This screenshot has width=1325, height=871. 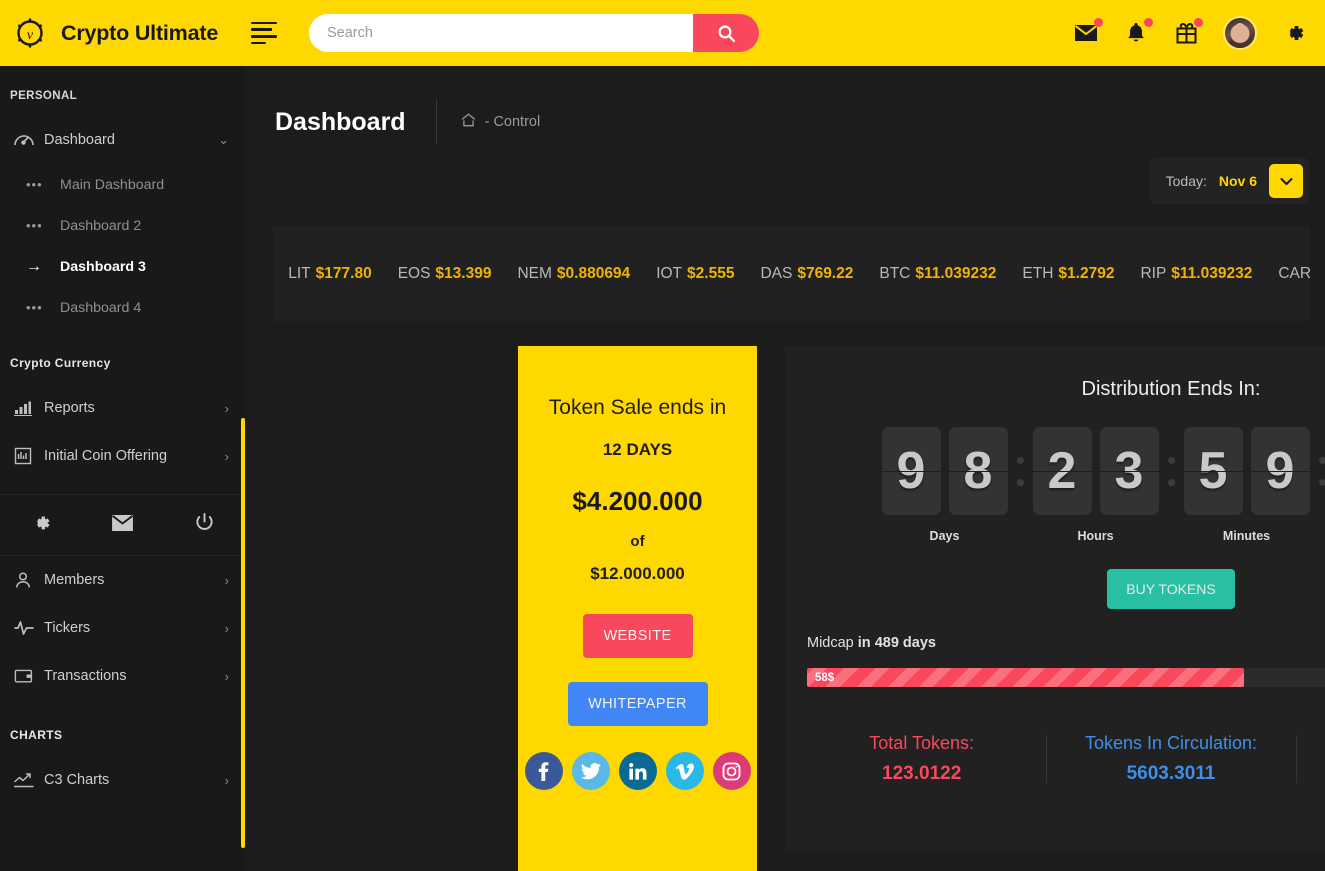 I want to click on arrow-right-icon: →, so click(x=34, y=266).